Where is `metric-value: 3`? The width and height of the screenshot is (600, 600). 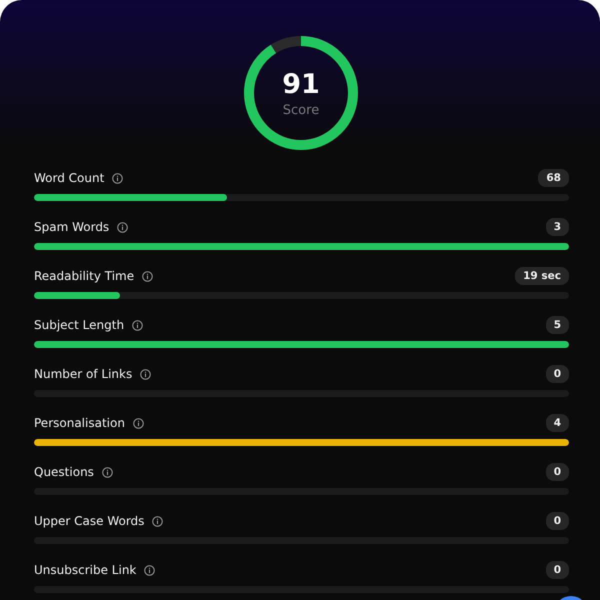
metric-value: 3 is located at coordinates (557, 227).